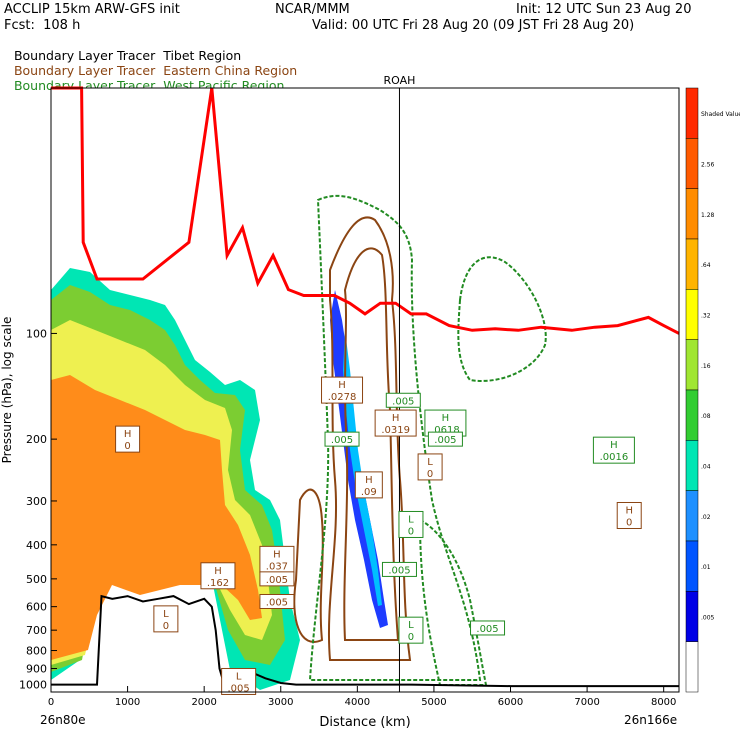  I want to click on x-tick-label-2: 2000, so click(203, 702).